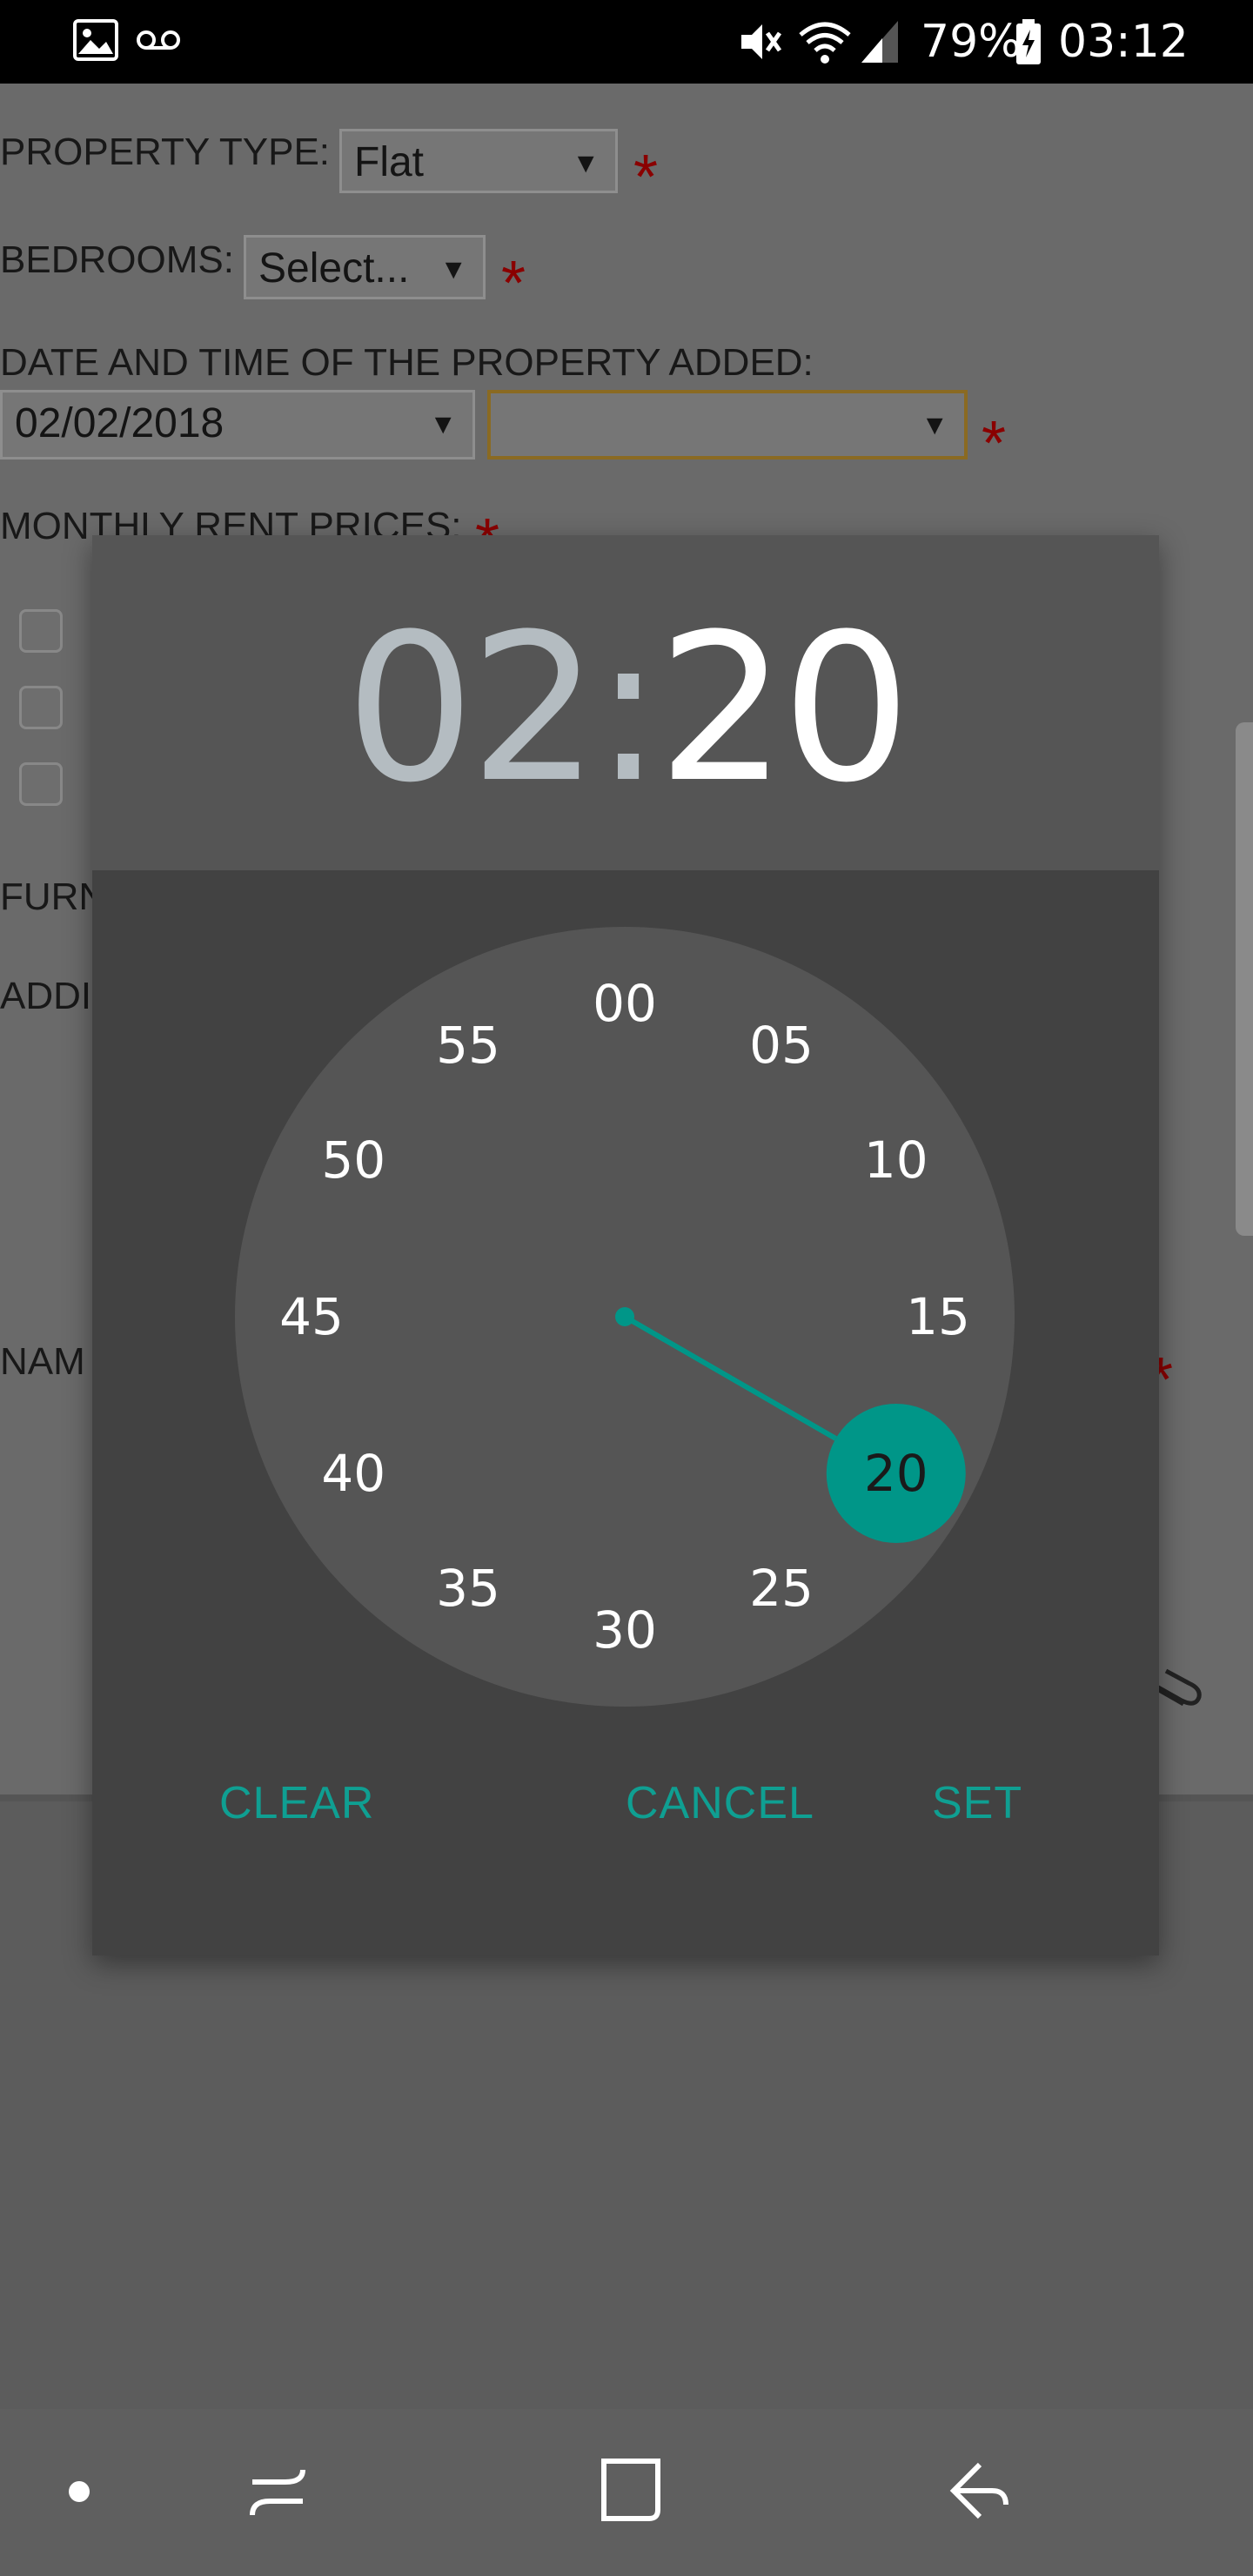 The width and height of the screenshot is (1253, 2576). I want to click on minute-tick-35: 35, so click(468, 1588).